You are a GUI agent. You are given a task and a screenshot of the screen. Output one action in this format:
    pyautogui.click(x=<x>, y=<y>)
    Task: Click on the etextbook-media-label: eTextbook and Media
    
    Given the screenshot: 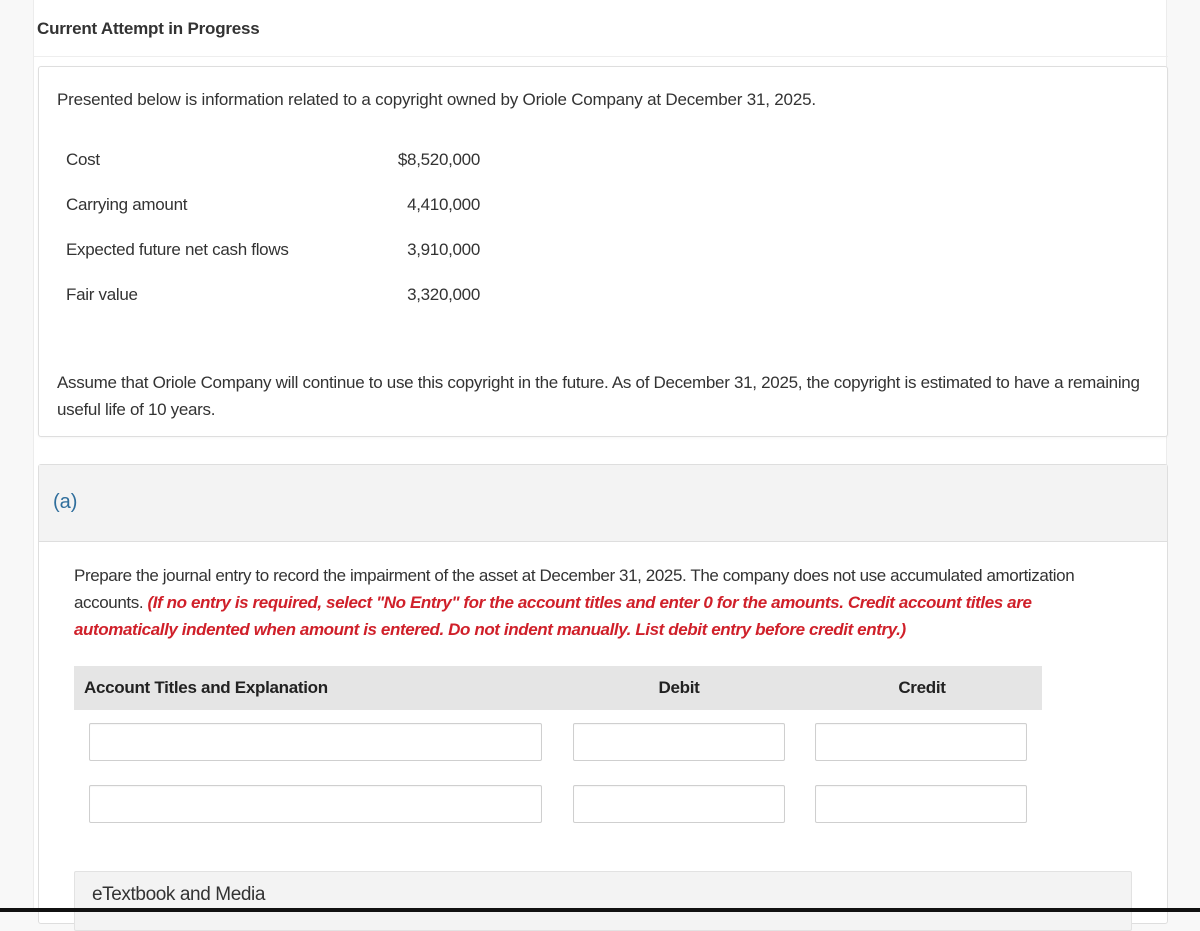 What is the action you would take?
    pyautogui.click(x=179, y=894)
    